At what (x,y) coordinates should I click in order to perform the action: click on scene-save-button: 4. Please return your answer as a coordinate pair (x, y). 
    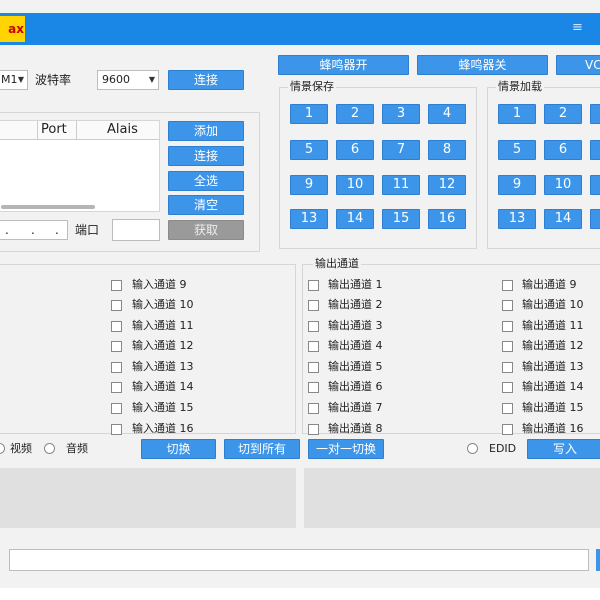
    Looking at the image, I should click on (447, 114).